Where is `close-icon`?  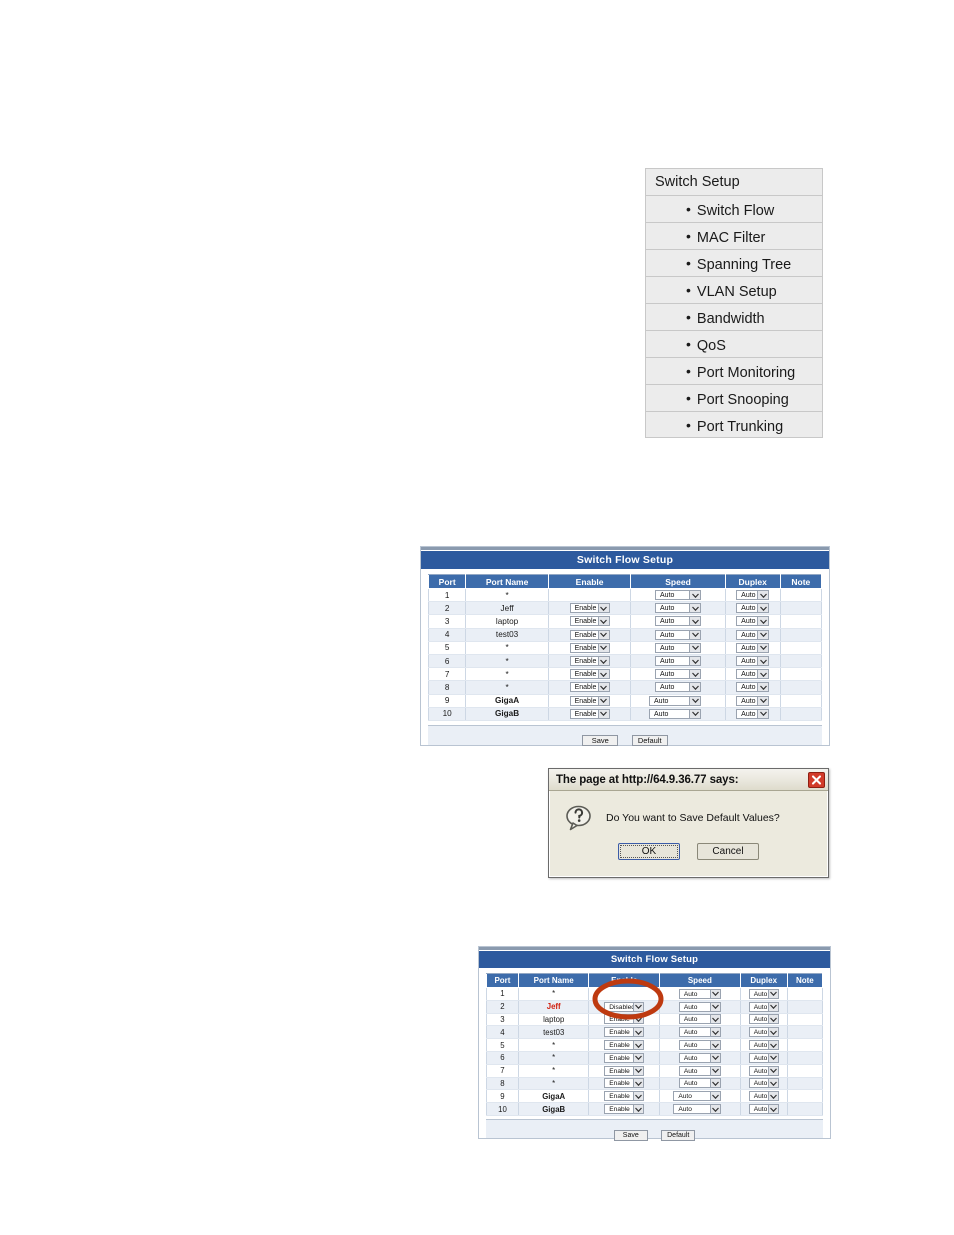
close-icon is located at coordinates (816, 779).